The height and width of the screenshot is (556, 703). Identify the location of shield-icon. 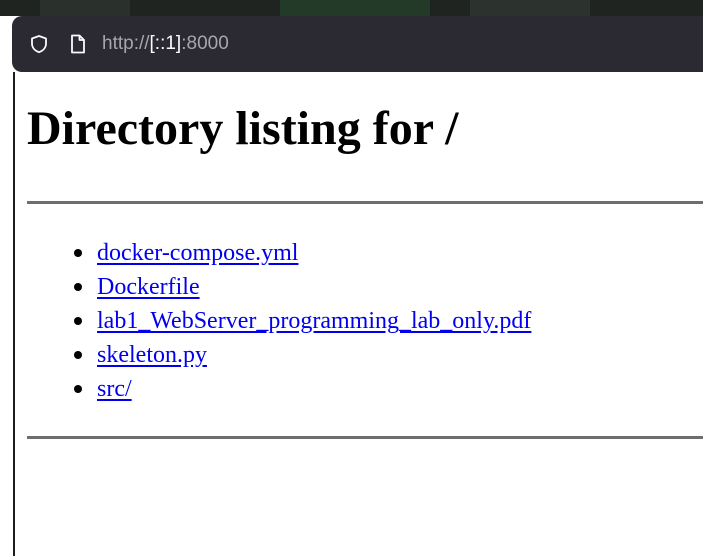
(39, 44).